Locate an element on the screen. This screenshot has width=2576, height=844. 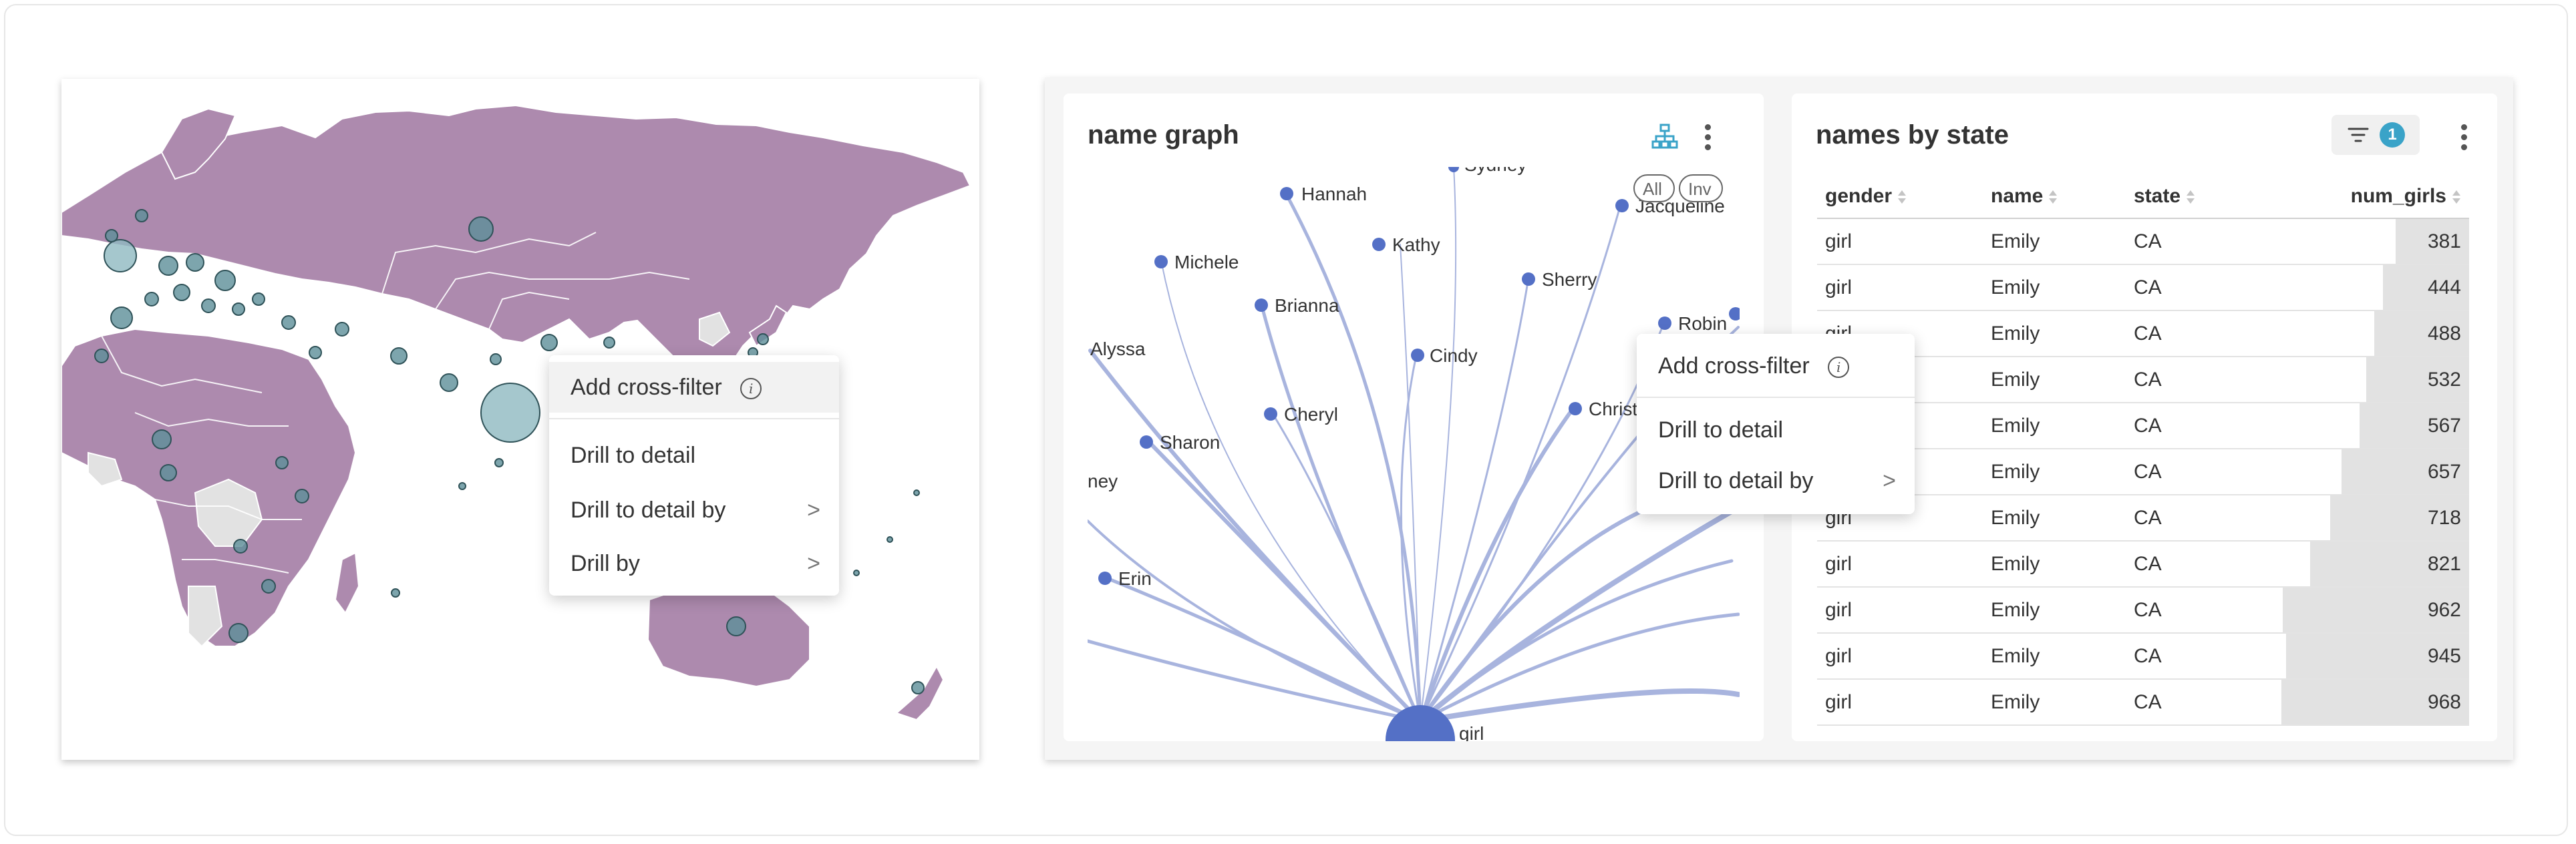
table-row: girlEmilyCA488 is located at coordinates (2143, 334).